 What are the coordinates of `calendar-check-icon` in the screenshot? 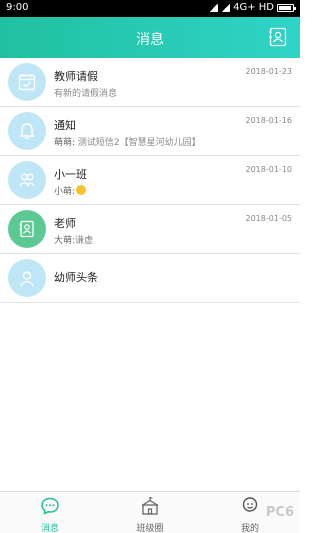 It's located at (27, 82).